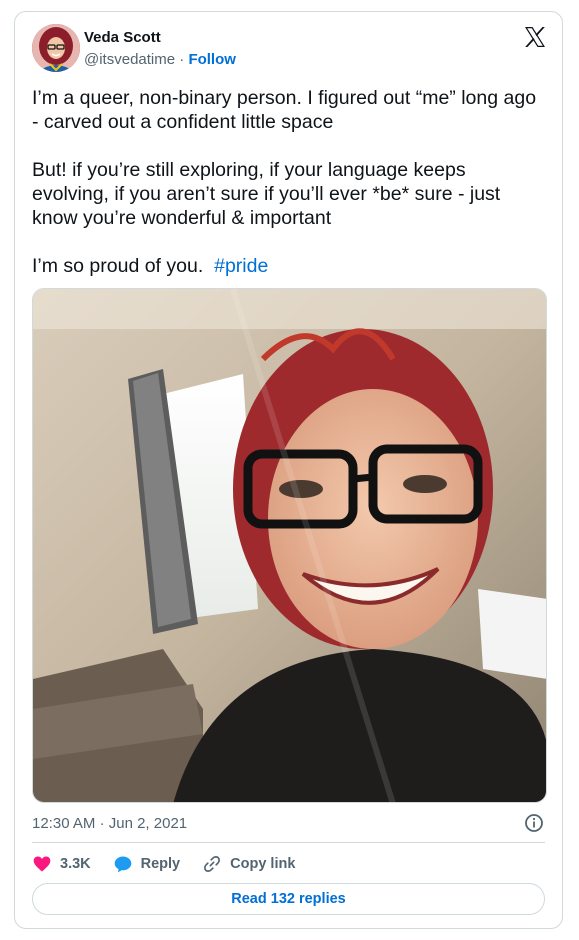 This screenshot has width=579, height=940. What do you see at coordinates (241, 266) in the screenshot?
I see `hashtag-link: #pride` at bounding box center [241, 266].